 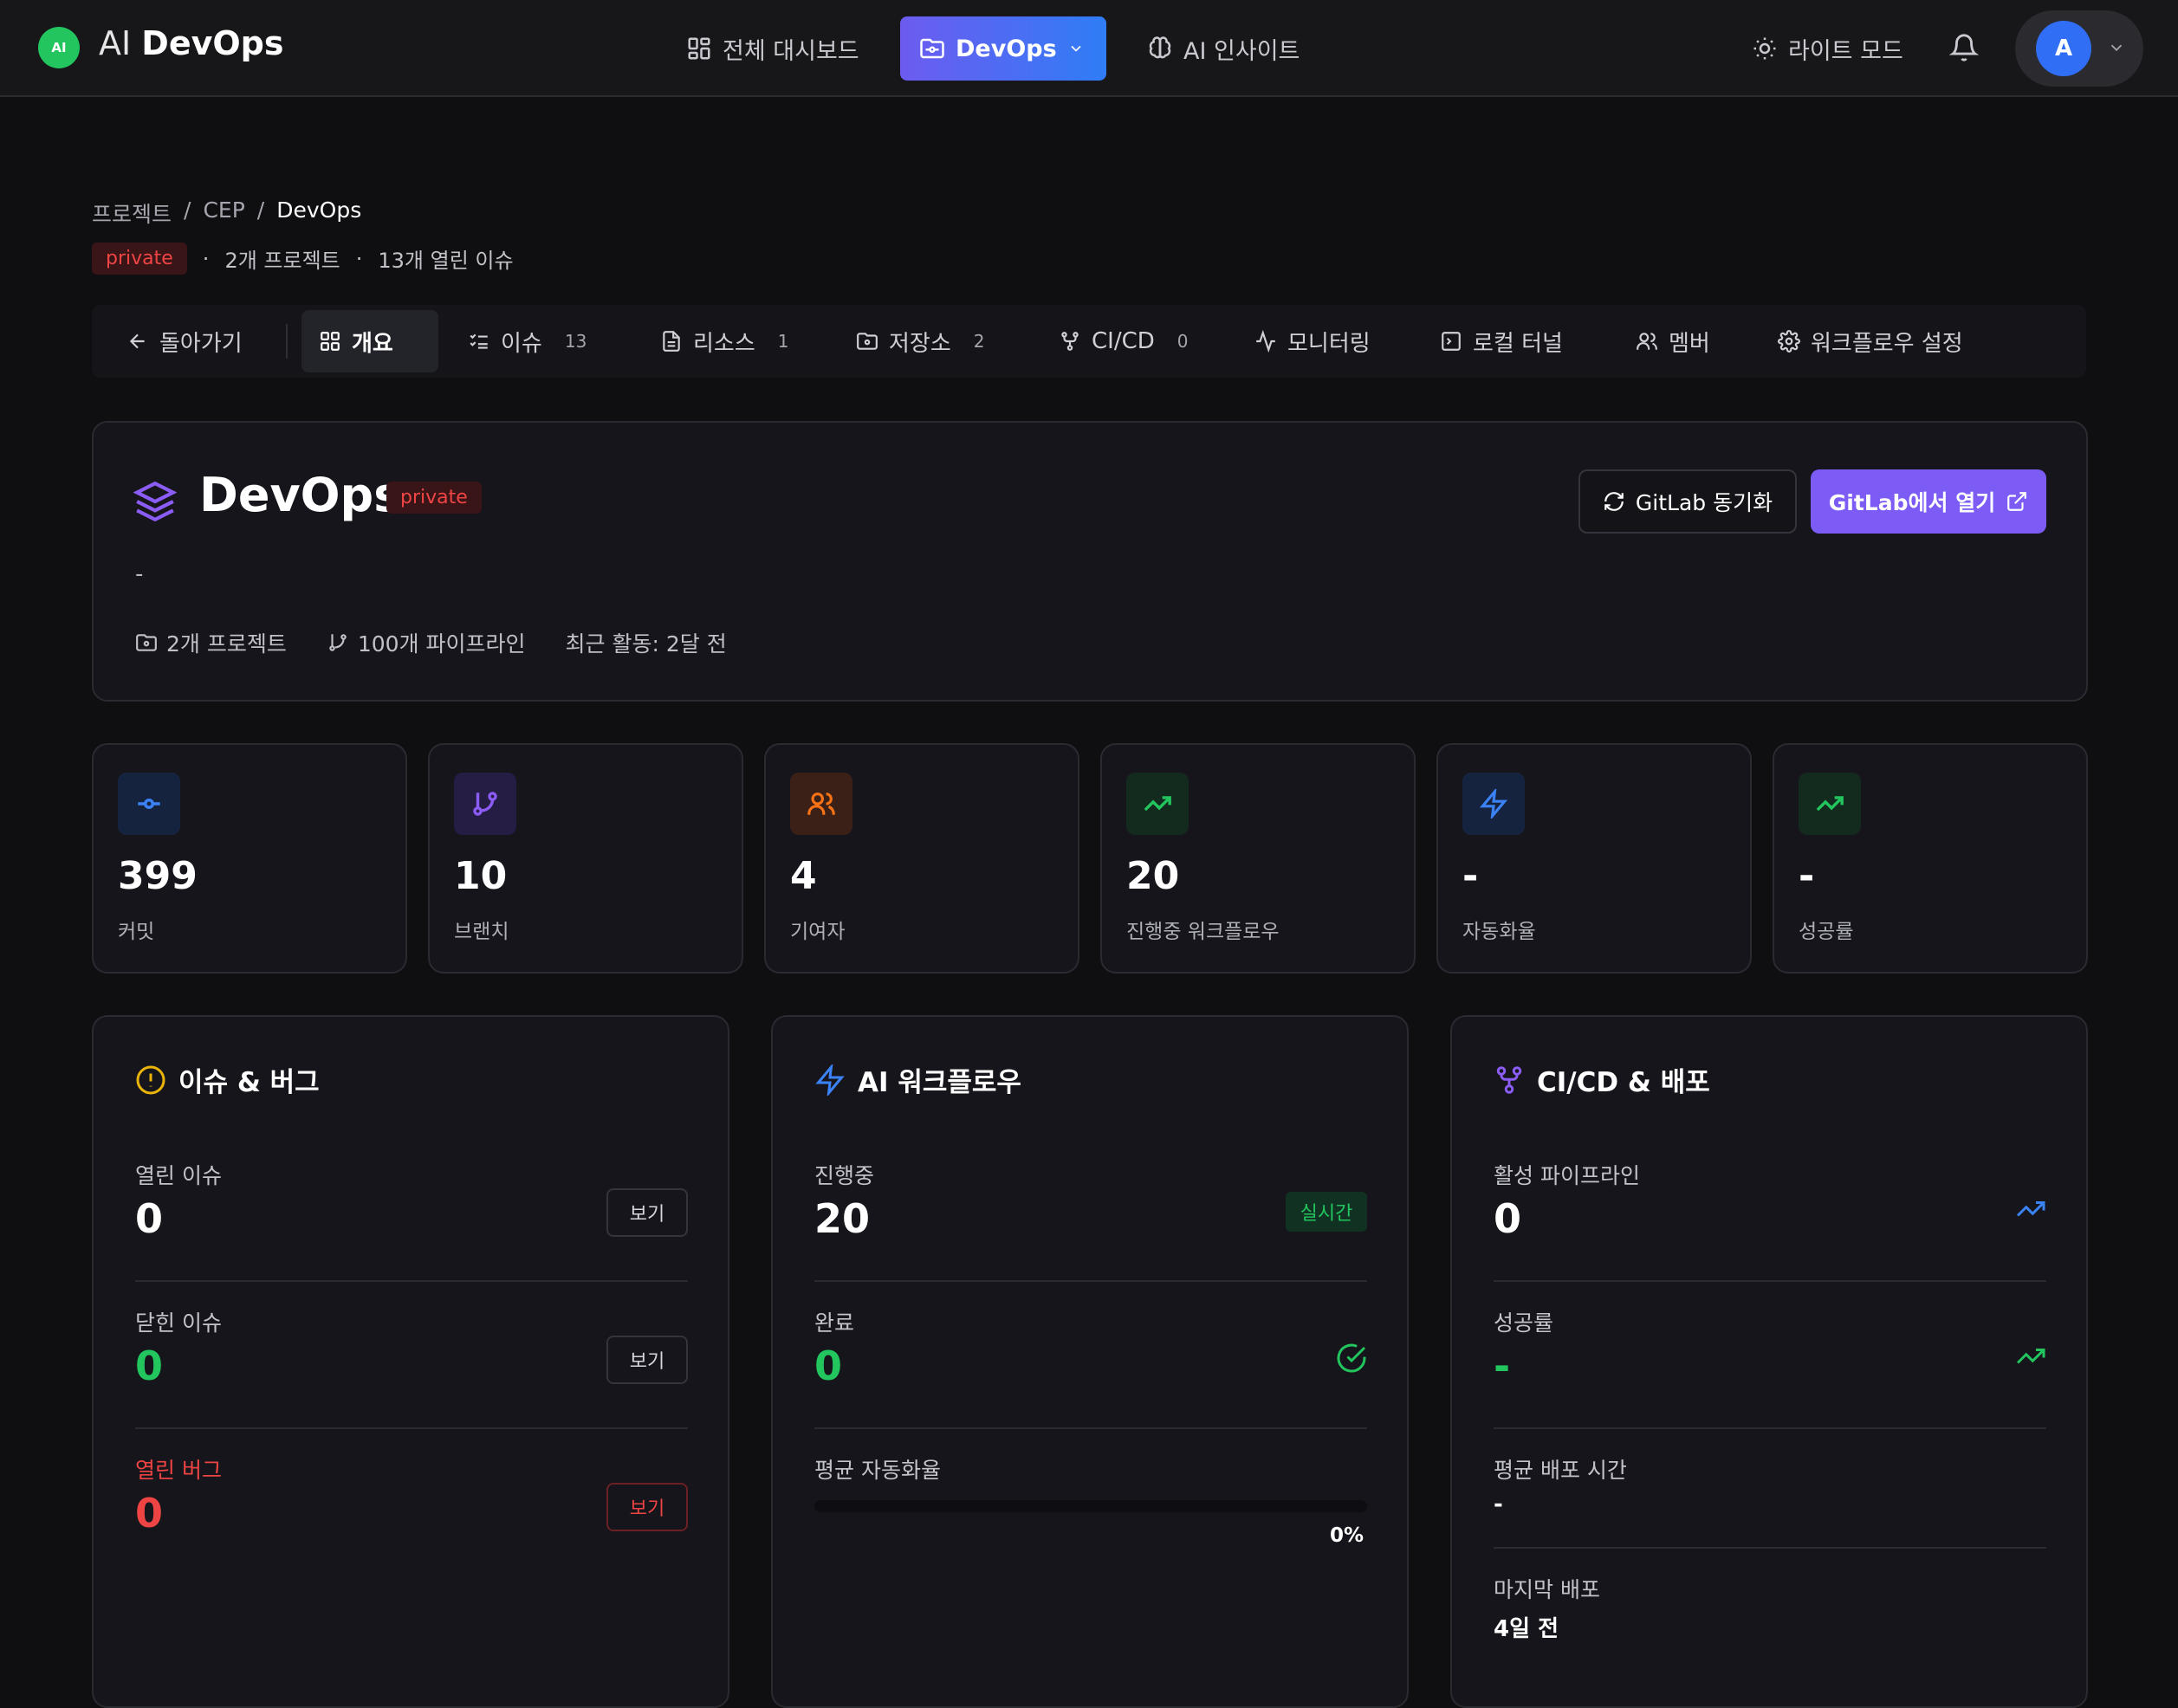 I want to click on panel-title: CI/CD & 배포, so click(x=1602, y=1079).